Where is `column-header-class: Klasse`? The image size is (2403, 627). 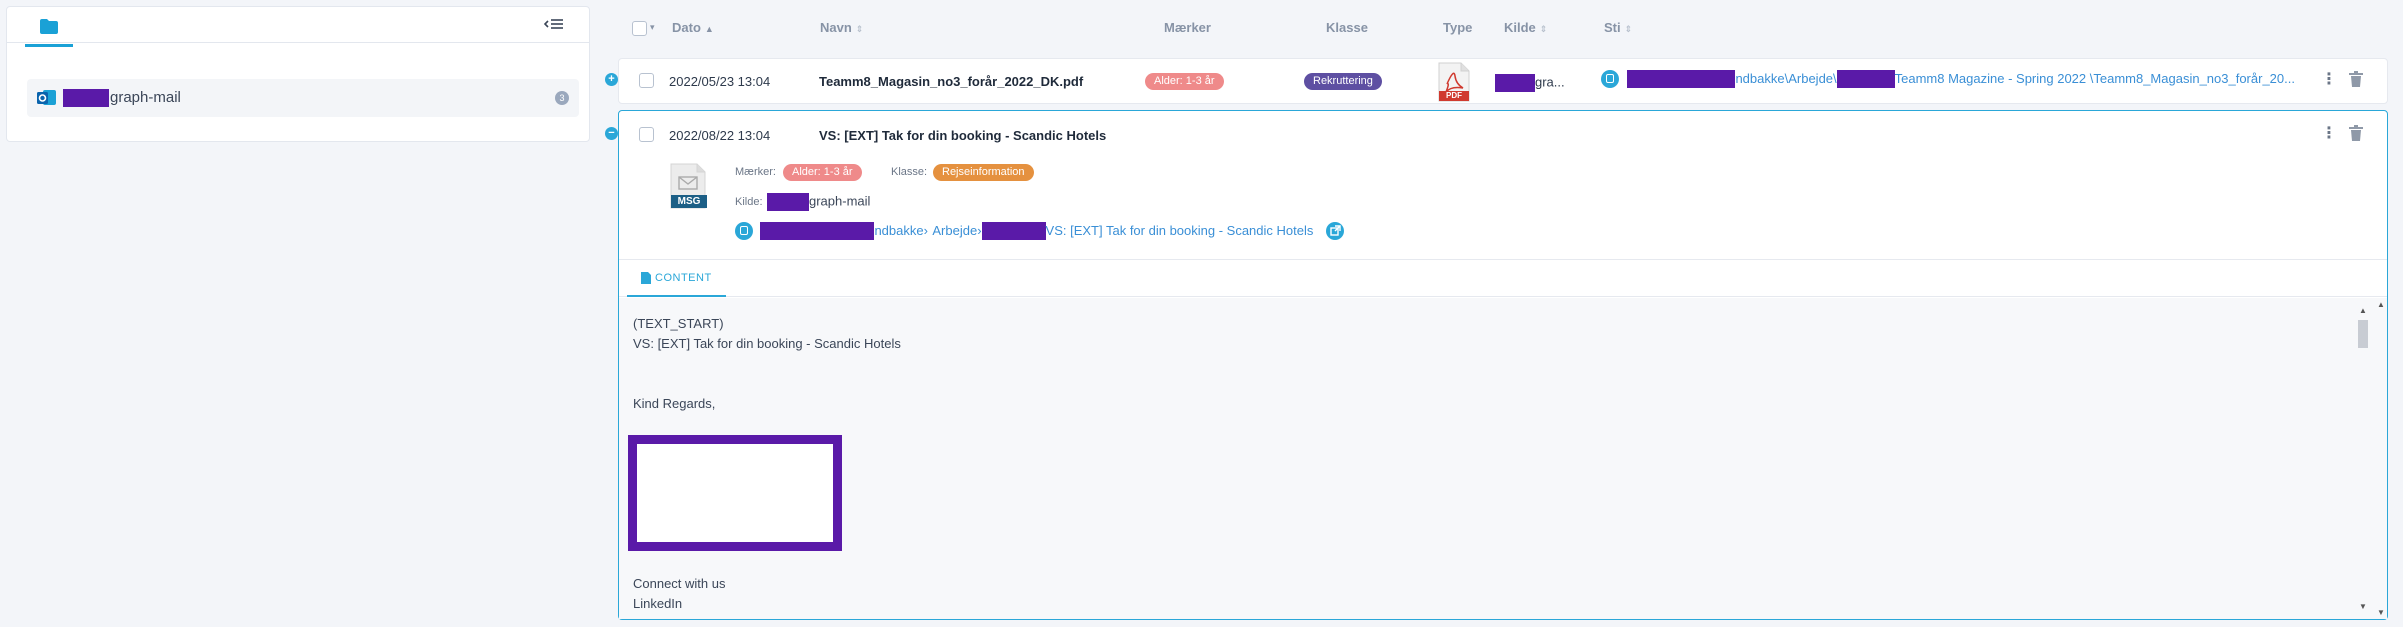 column-header-class: Klasse is located at coordinates (1347, 27).